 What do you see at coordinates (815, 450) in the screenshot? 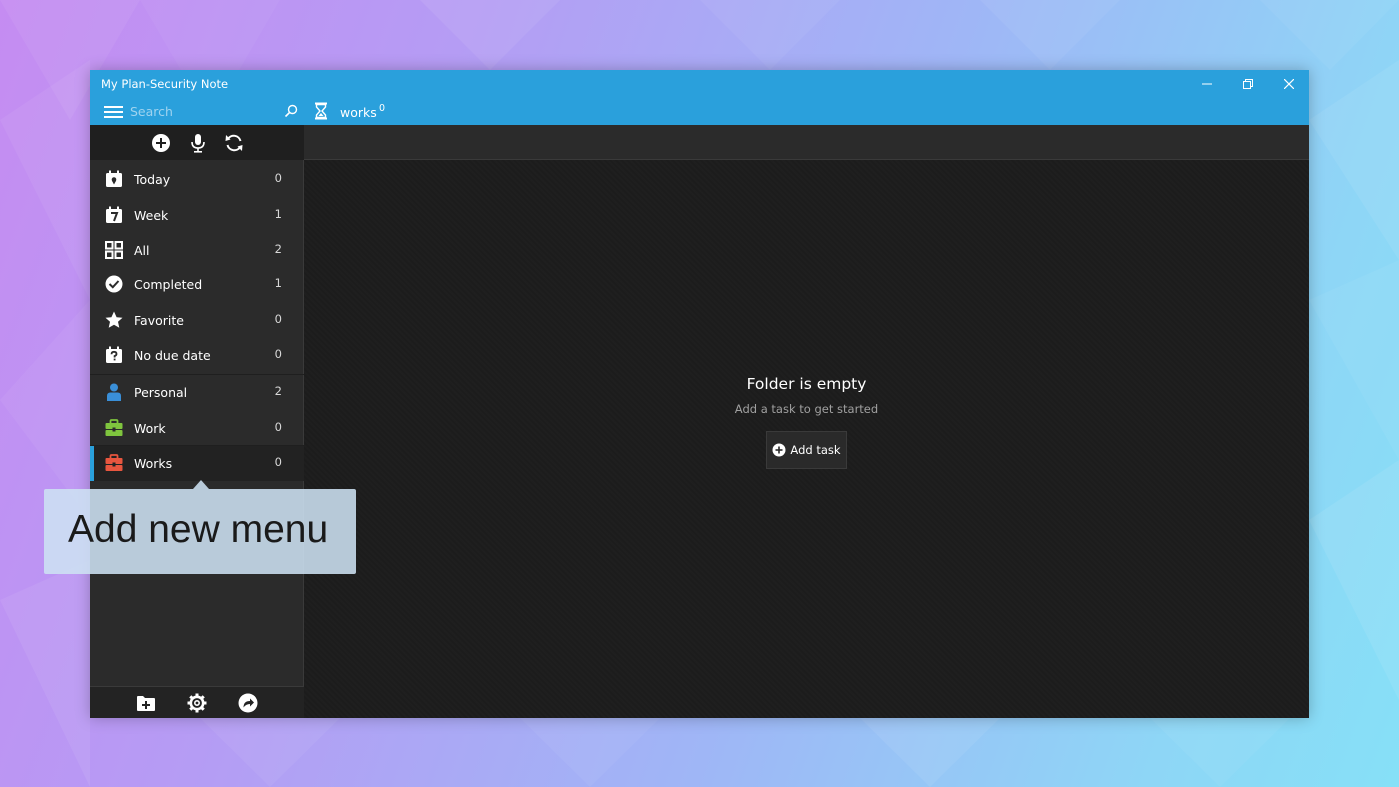
I see `add-task-label: Add task` at bounding box center [815, 450].